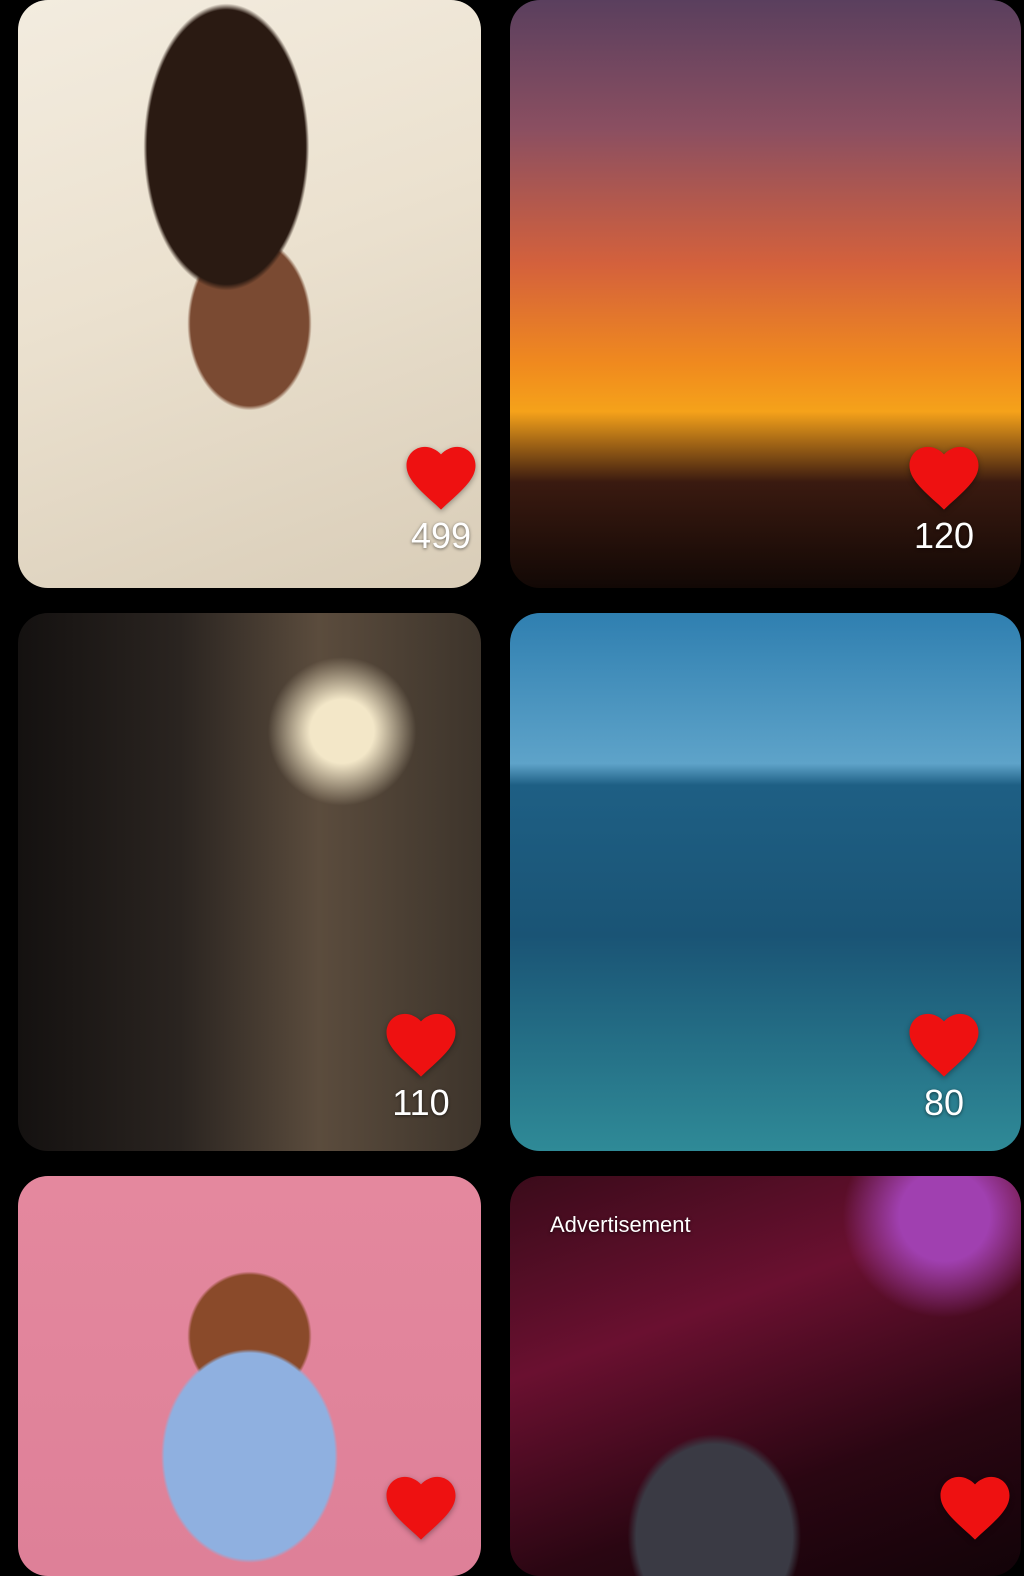 Image resolution: width=1024 pixels, height=1576 pixels. I want to click on like-widget: 120, so click(944, 501).